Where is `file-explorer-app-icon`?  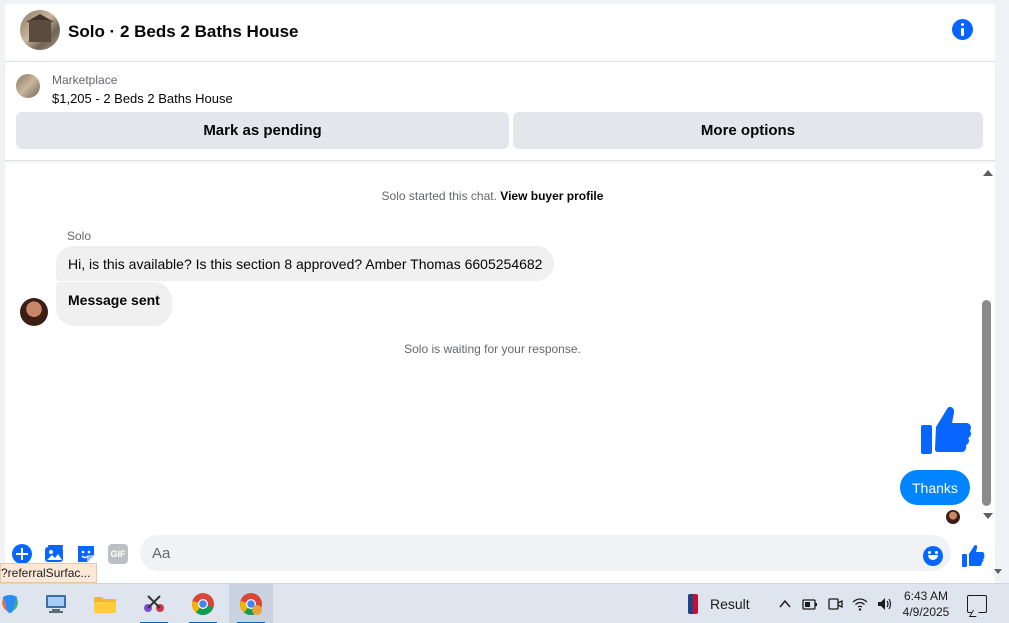
file-explorer-app-icon is located at coordinates (105, 603).